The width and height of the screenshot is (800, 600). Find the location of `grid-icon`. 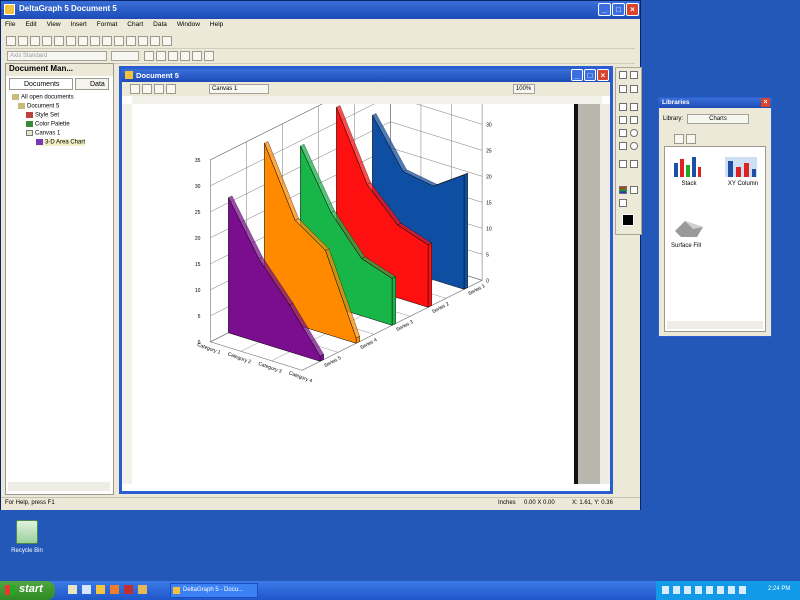

grid-icon is located at coordinates (159, 89).